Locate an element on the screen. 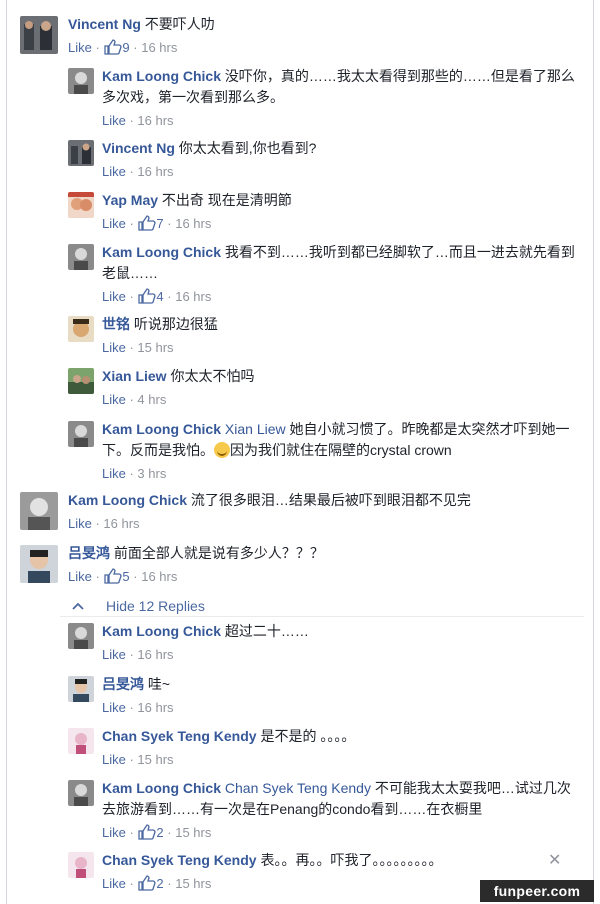  like-count: 7 is located at coordinates (159, 223).